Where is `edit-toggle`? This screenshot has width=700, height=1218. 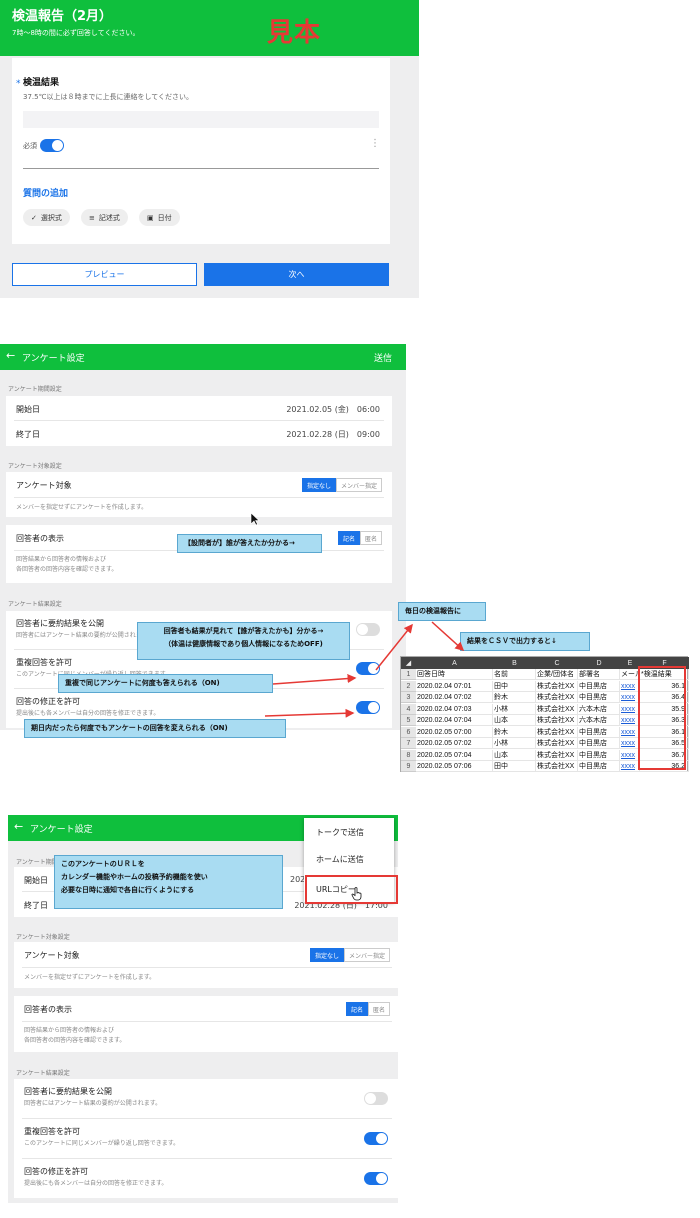 edit-toggle is located at coordinates (376, 1178).